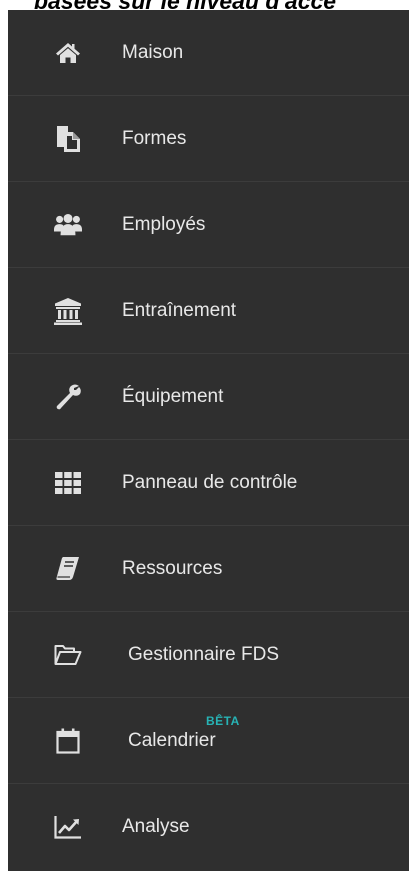 Image resolution: width=409 pixels, height=871 pixels. Describe the element at coordinates (68, 827) in the screenshot. I see `line-chart-icon` at that location.